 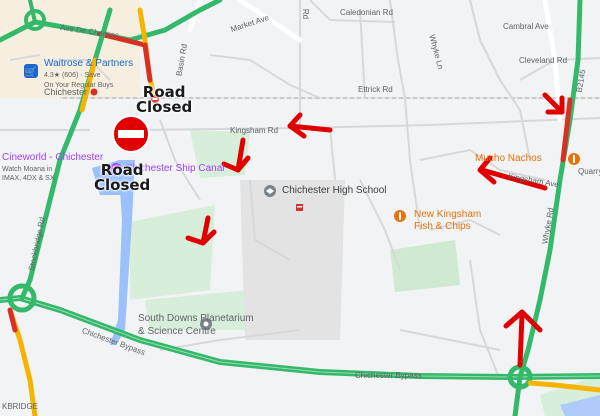 What do you see at coordinates (72, 75) in the screenshot?
I see `waitrose-rating: 4.3★ (606) · Save` at bounding box center [72, 75].